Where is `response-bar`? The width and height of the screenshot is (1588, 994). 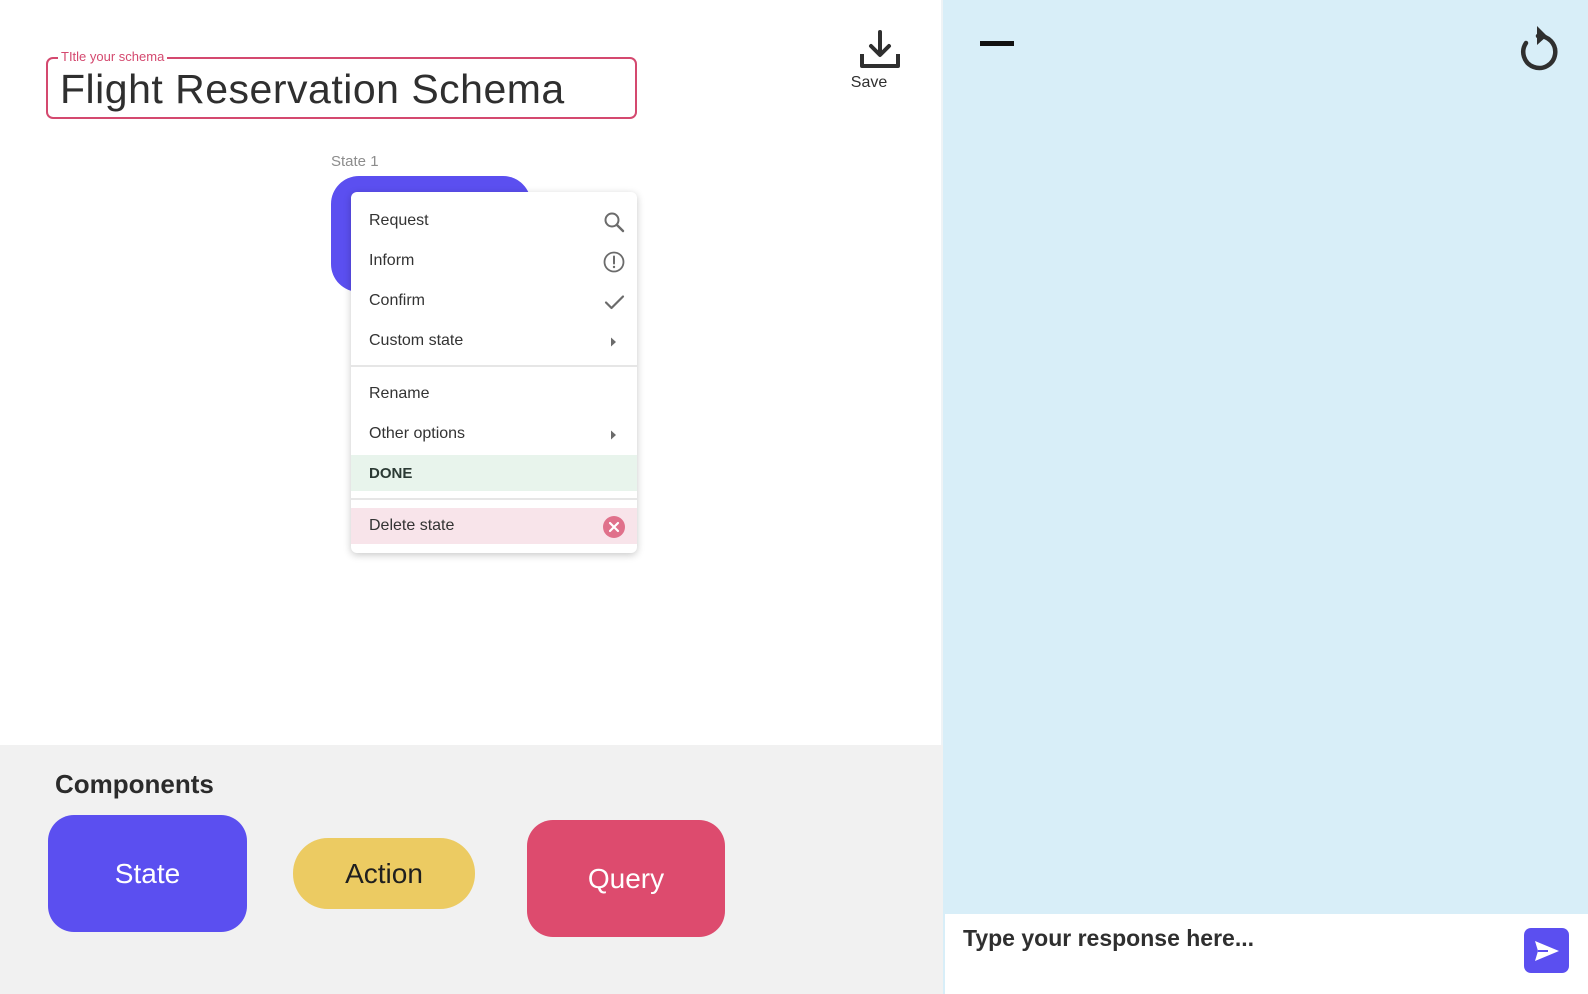 response-bar is located at coordinates (1266, 954).